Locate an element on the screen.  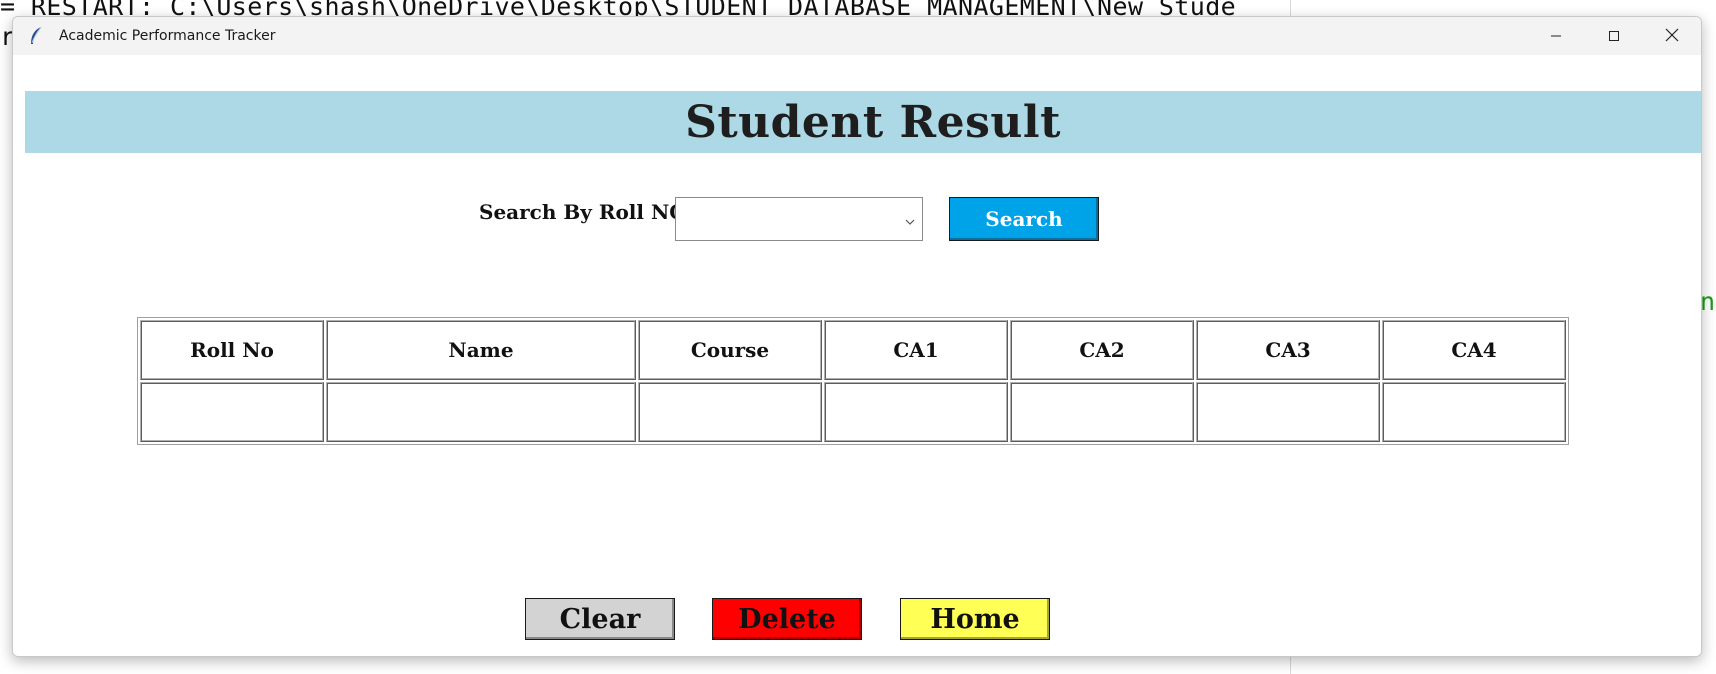
delete-button: Delete is located at coordinates (787, 619).